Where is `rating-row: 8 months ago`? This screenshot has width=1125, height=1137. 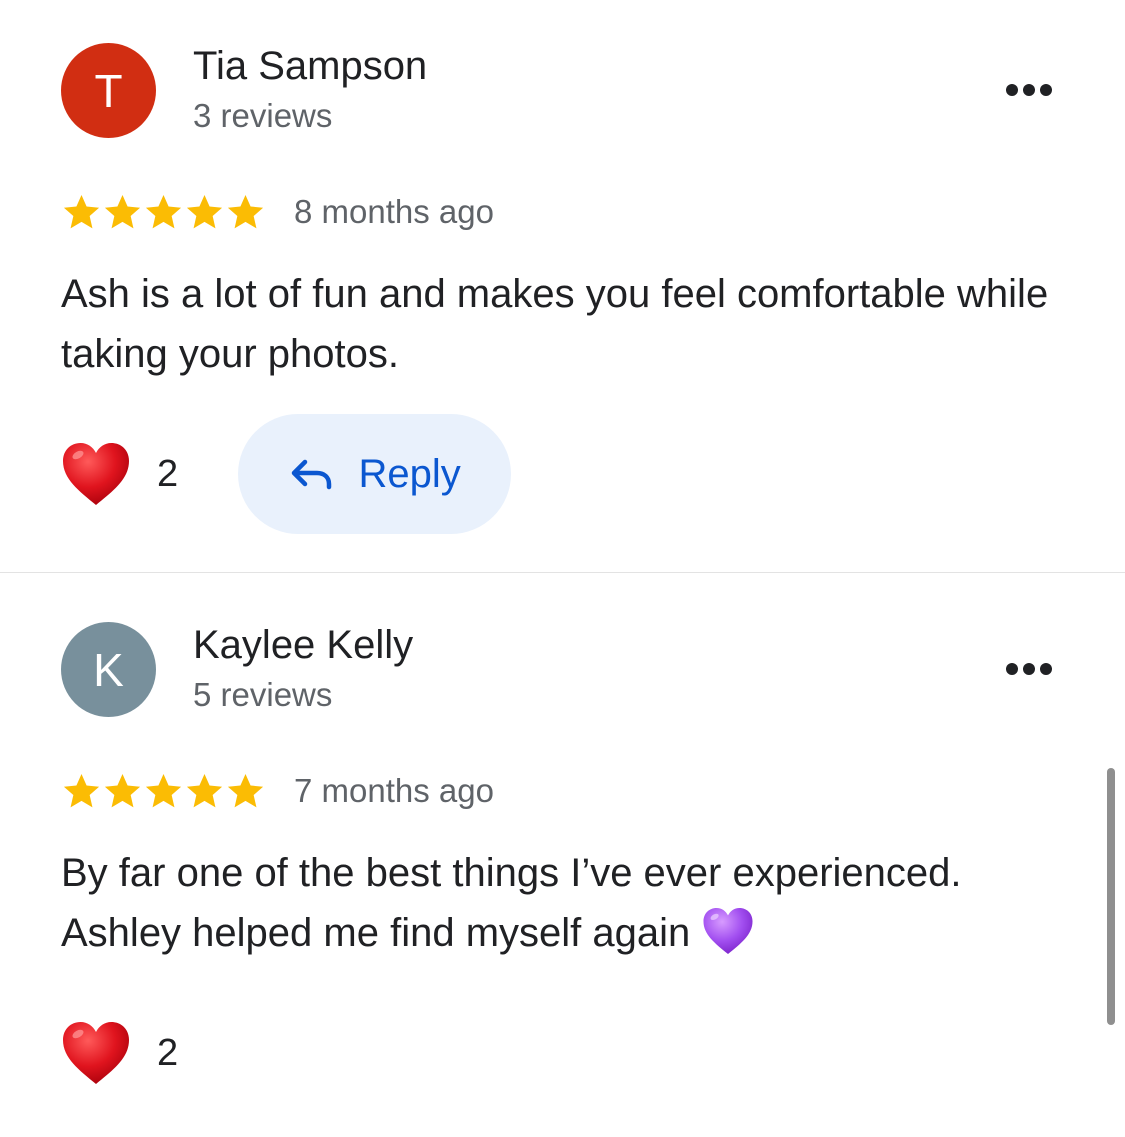 rating-row: 8 months ago is located at coordinates (277, 212).